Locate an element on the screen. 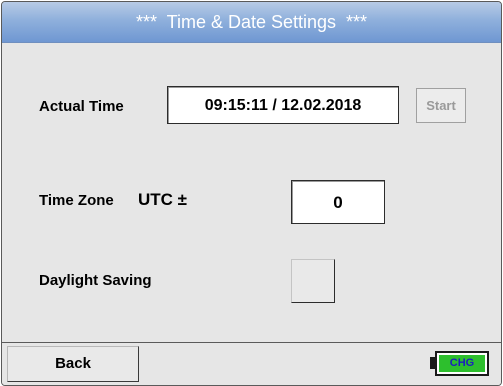  time-zone-offset-field: 0 is located at coordinates (338, 202).